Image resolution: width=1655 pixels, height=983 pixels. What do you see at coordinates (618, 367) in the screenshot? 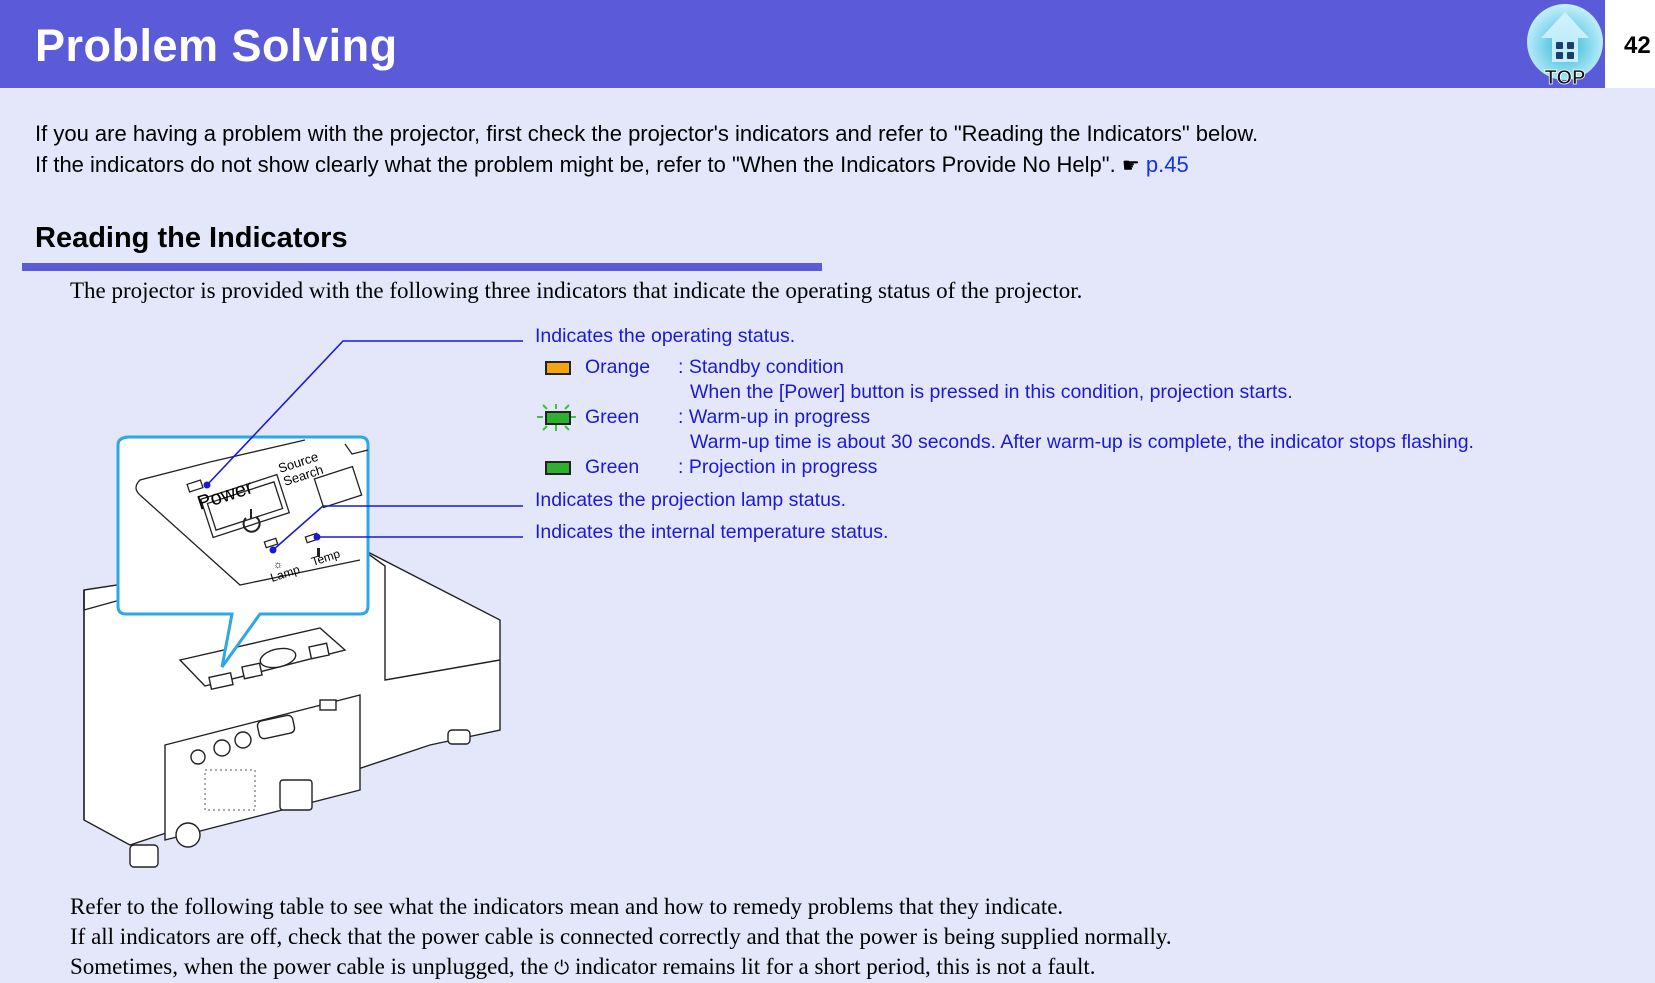
I see `state-color-orange: Orange` at bounding box center [618, 367].